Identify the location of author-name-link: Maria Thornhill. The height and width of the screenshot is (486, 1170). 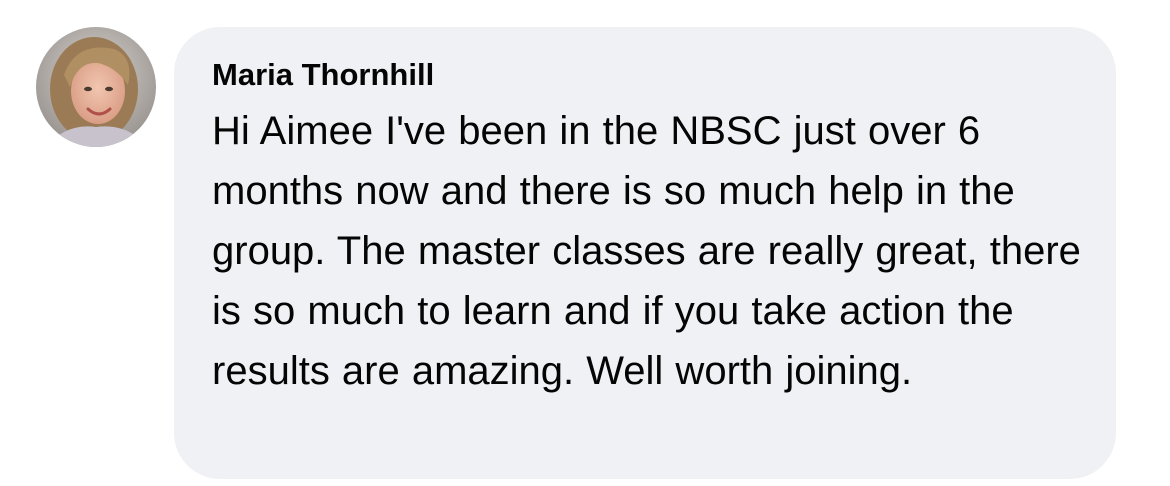
(323, 75).